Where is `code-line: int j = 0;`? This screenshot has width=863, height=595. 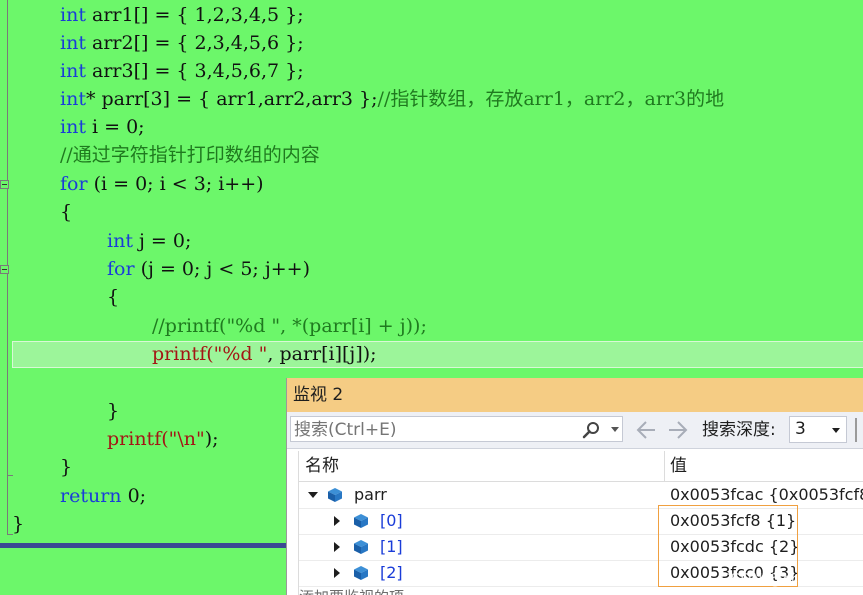 code-line: int j = 0; is located at coordinates (149, 241).